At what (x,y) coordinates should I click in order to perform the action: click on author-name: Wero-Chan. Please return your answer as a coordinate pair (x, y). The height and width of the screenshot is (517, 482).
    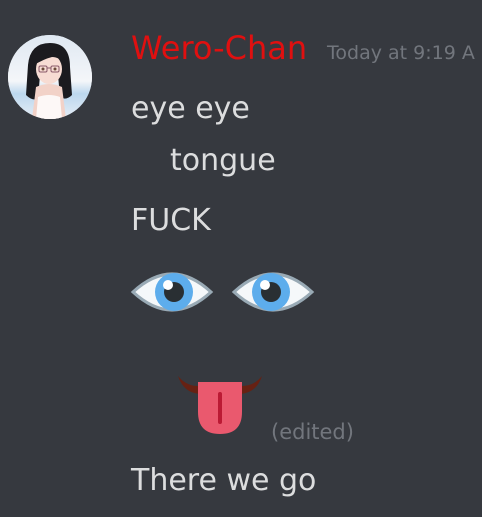
    Looking at the image, I should click on (219, 48).